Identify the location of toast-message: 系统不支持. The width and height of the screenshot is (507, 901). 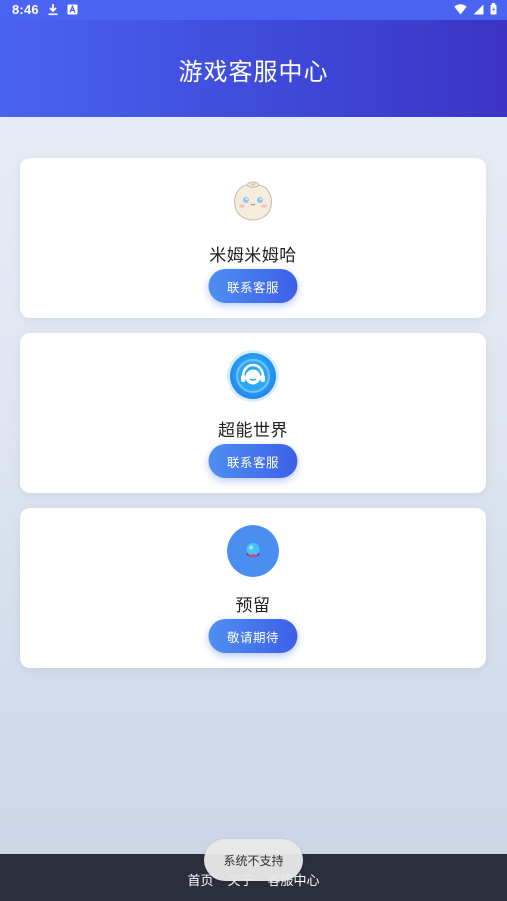
(253, 860).